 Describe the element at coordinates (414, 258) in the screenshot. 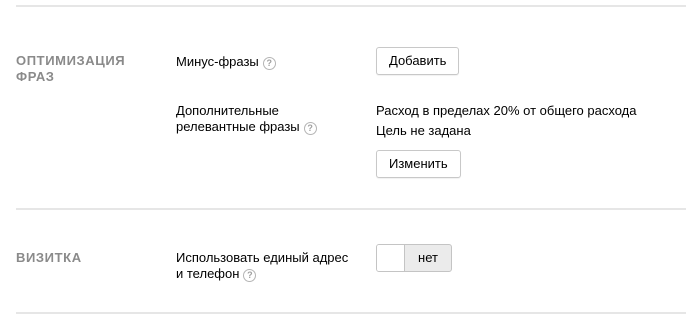

I see `single-address-toggle: нет` at that location.